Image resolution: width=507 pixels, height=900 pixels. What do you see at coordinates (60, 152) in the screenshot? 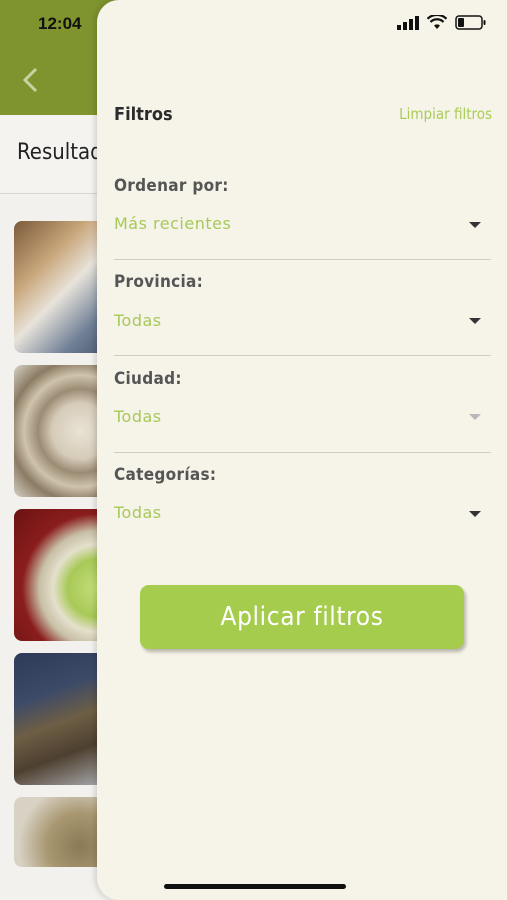
I see `results-title: Resultad` at bounding box center [60, 152].